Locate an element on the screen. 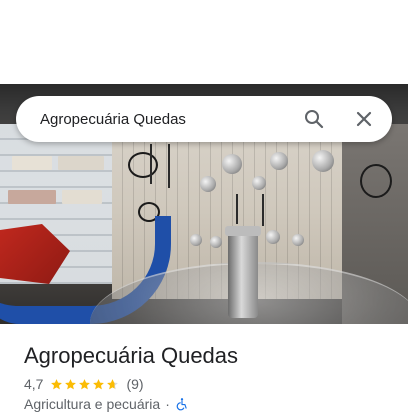 Image resolution: width=408 pixels, height=412 pixels. star-rating is located at coordinates (85, 384).